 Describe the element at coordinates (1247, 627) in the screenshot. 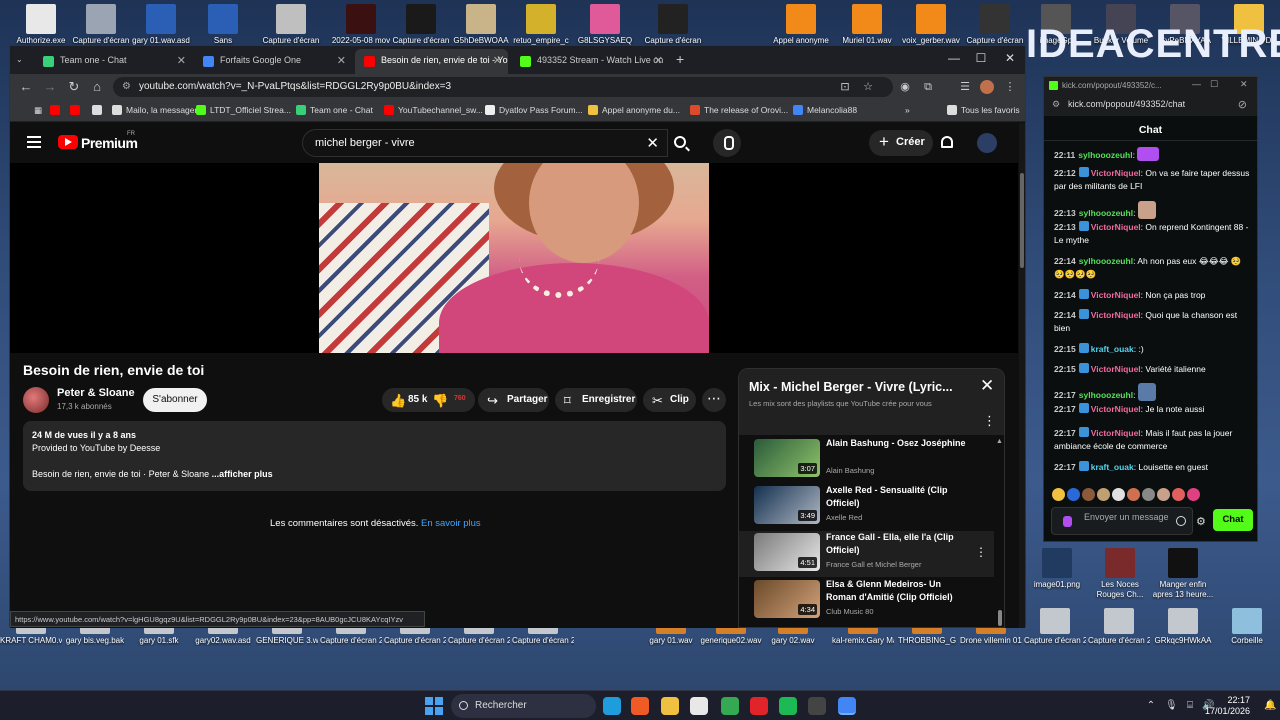

I see `desktop-icon: Corbeille` at that location.